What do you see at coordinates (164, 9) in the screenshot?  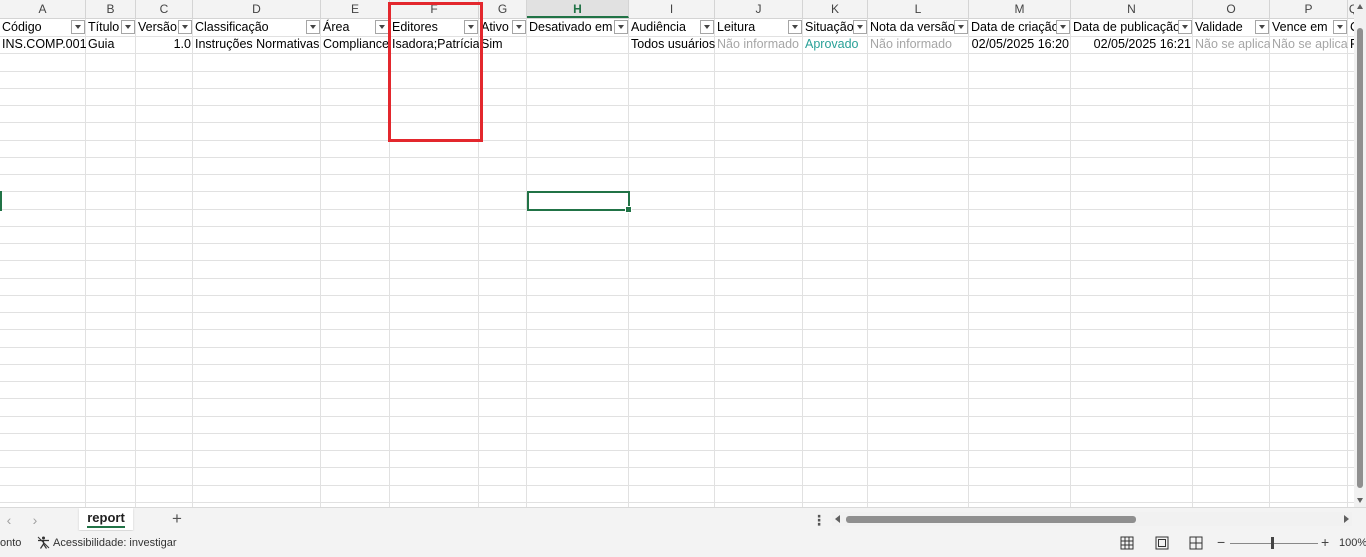 I see `column-header-c: C` at bounding box center [164, 9].